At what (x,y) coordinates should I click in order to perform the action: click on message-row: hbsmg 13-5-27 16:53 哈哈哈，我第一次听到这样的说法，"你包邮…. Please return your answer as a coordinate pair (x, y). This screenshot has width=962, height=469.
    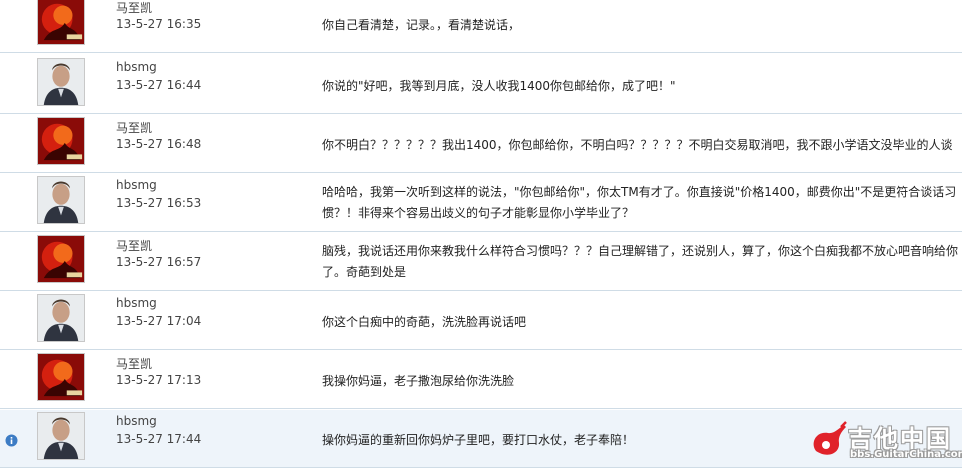
    Looking at the image, I should click on (481, 203).